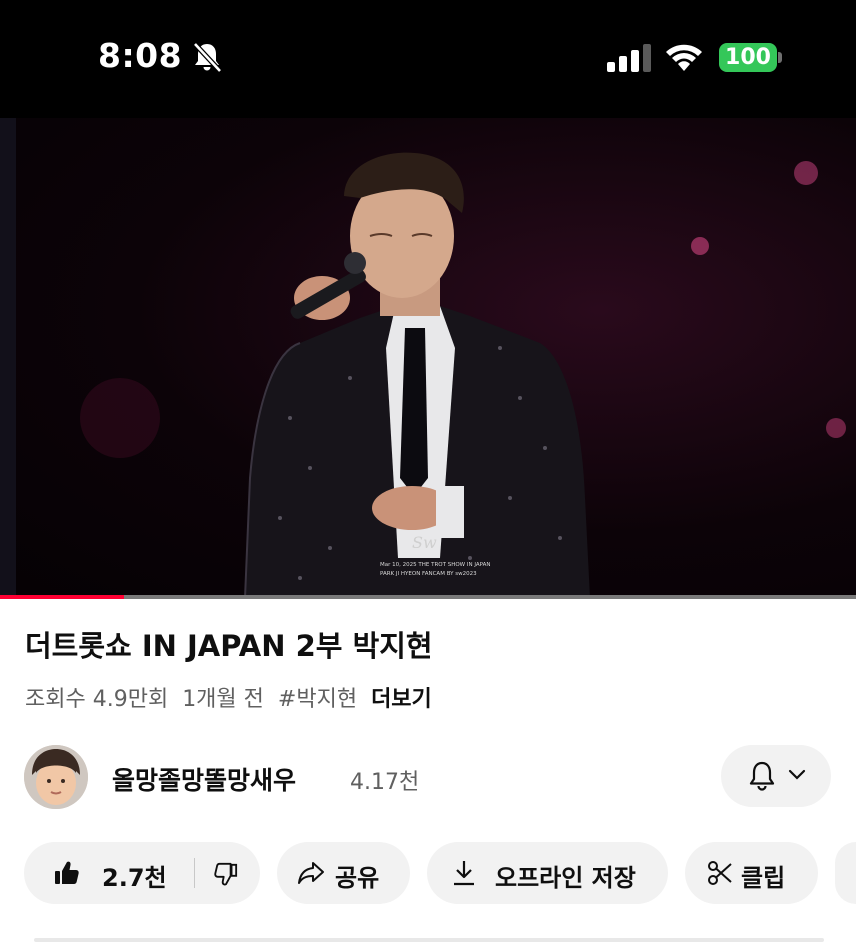  Describe the element at coordinates (797, 774) in the screenshot. I see `chevron-down-icon` at that location.